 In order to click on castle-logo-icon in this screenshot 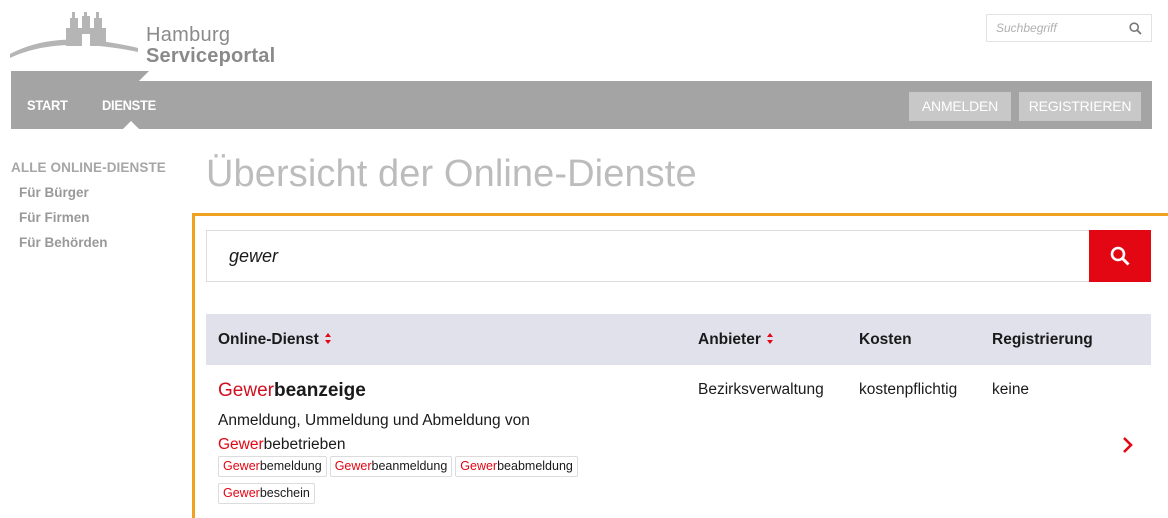, I will do `click(74, 35)`.